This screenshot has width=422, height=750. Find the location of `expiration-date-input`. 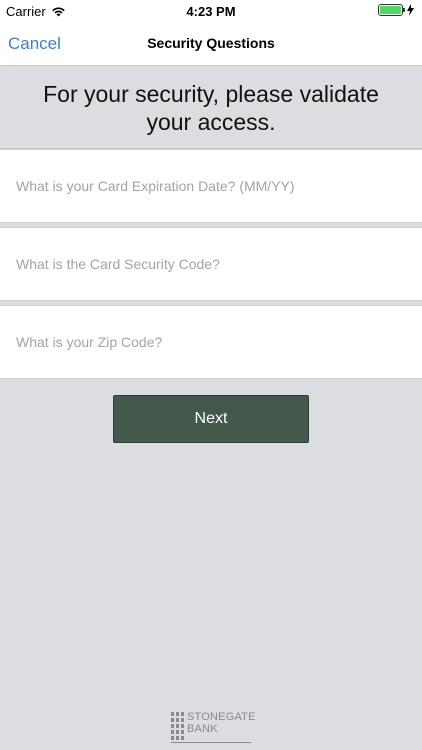

expiration-date-input is located at coordinates (211, 186).